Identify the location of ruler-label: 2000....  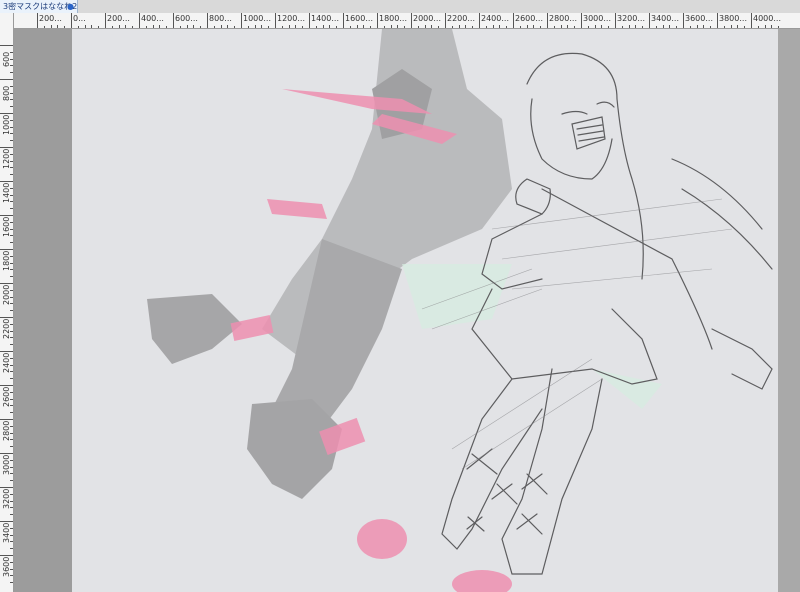
(427, 18).